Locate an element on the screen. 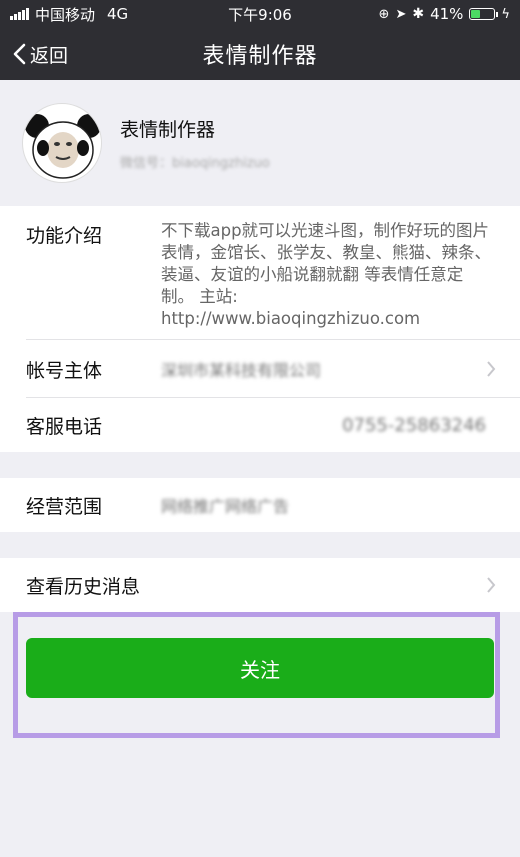 The height and width of the screenshot is (857, 520). scope-section: 经营范围 网络推广网络广告 is located at coordinates (260, 505).